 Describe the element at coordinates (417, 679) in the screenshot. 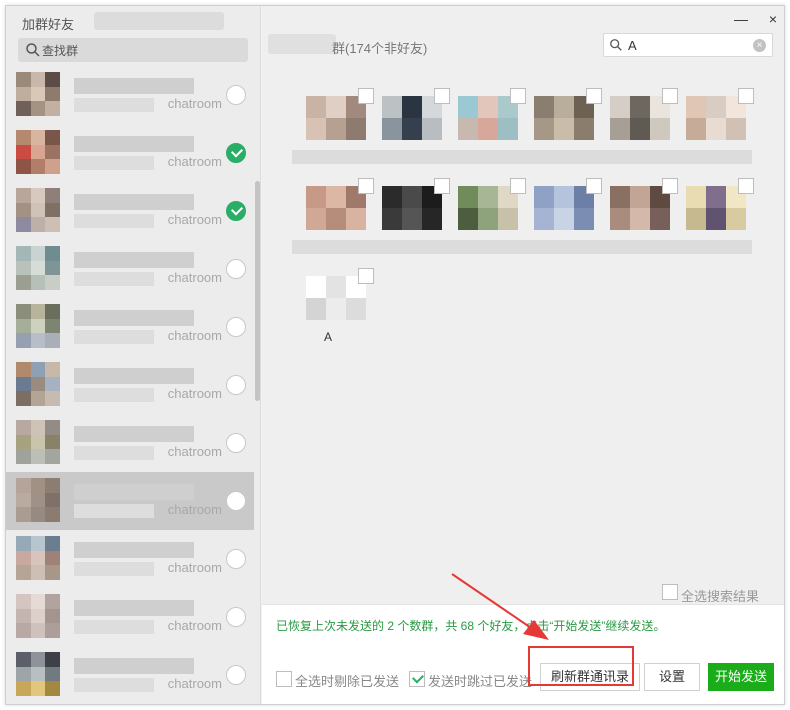

I see `skip-sent-checkbox` at that location.